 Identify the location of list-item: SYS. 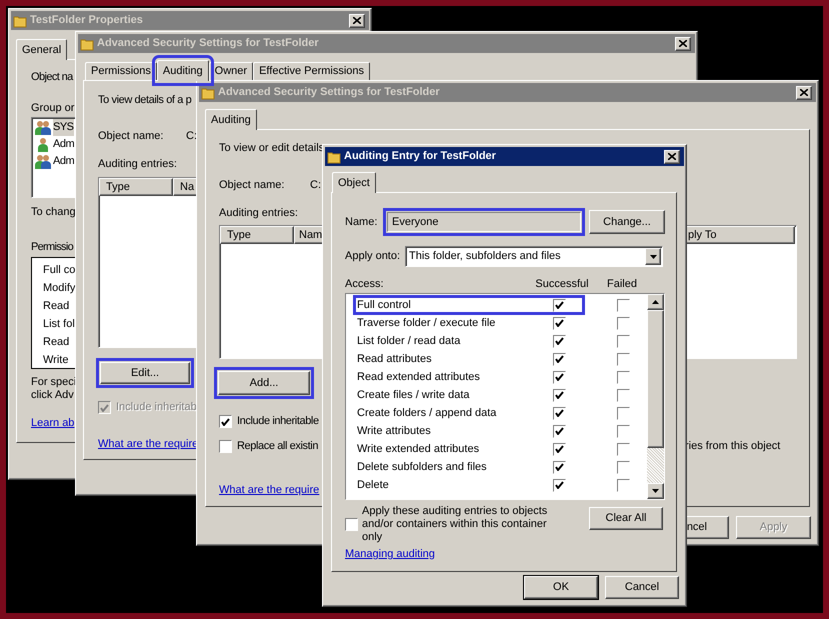
(63, 127).